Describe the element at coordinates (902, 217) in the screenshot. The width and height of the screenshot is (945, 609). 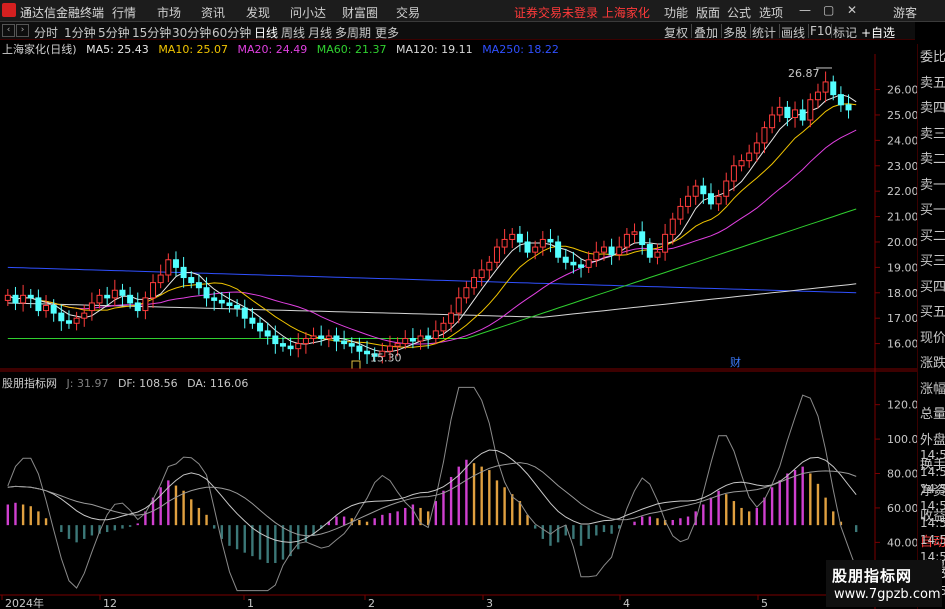
I see `price-tick-label: 21.00` at that location.